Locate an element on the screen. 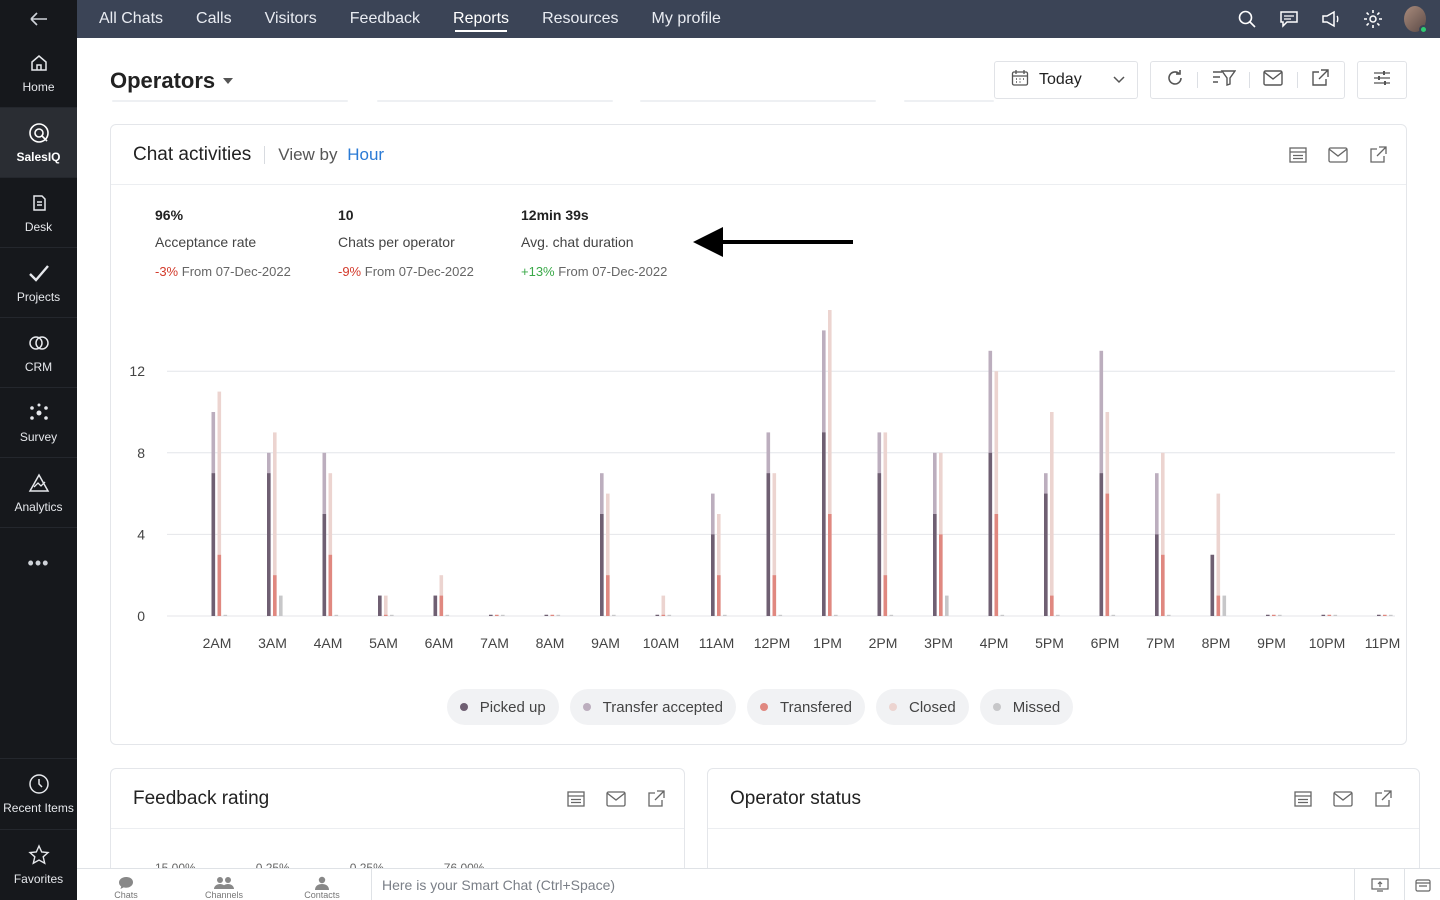  tab-feedback: Feedback is located at coordinates (385, 19).